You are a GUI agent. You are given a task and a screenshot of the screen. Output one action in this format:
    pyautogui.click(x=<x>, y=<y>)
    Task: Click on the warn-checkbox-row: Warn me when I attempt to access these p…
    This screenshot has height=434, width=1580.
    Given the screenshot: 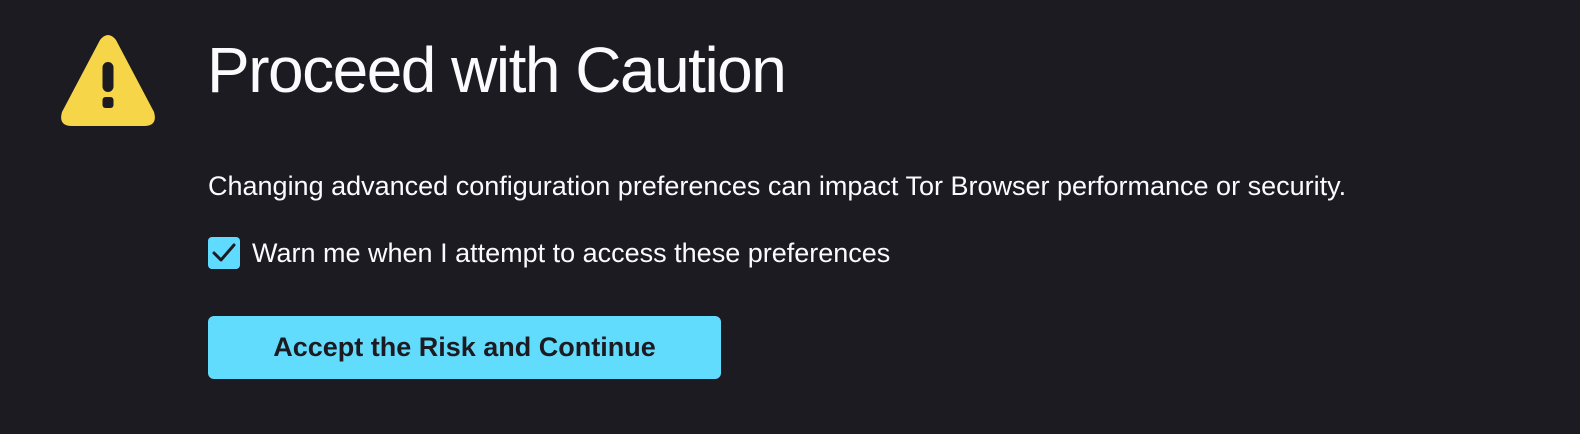 What is the action you would take?
    pyautogui.click(x=549, y=253)
    